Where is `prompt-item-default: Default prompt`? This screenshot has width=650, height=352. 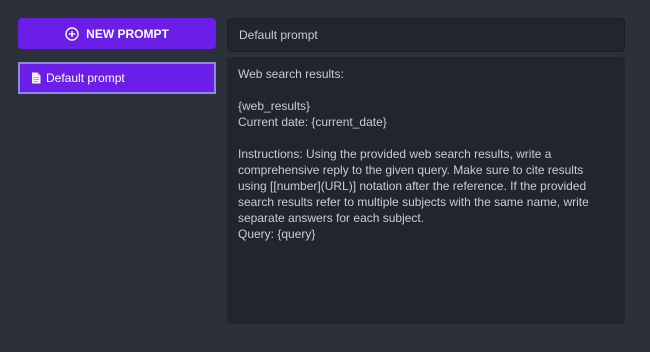
prompt-item-default: Default prompt is located at coordinates (117, 78).